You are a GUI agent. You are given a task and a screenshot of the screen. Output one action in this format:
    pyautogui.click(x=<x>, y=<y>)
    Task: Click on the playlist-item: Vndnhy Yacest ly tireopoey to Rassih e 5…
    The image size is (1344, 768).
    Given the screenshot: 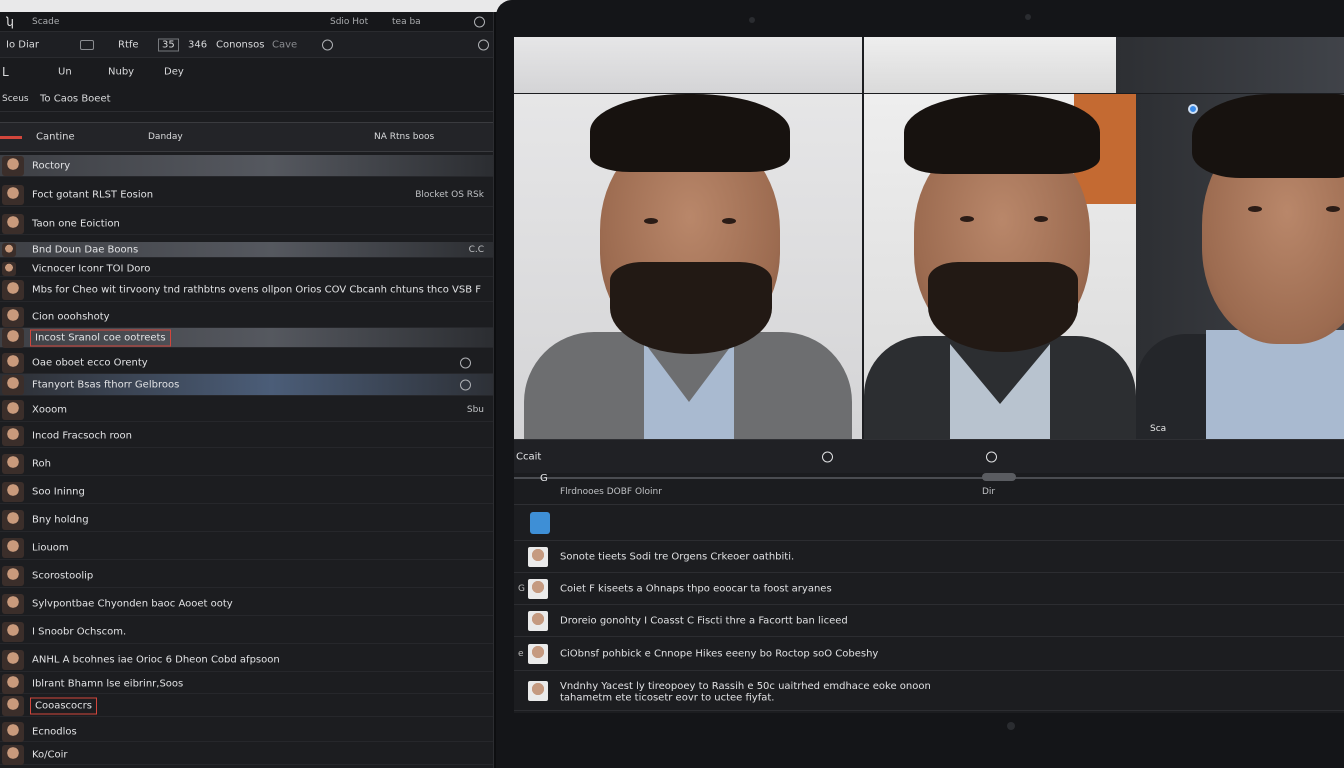 What is the action you would take?
    pyautogui.click(x=929, y=691)
    